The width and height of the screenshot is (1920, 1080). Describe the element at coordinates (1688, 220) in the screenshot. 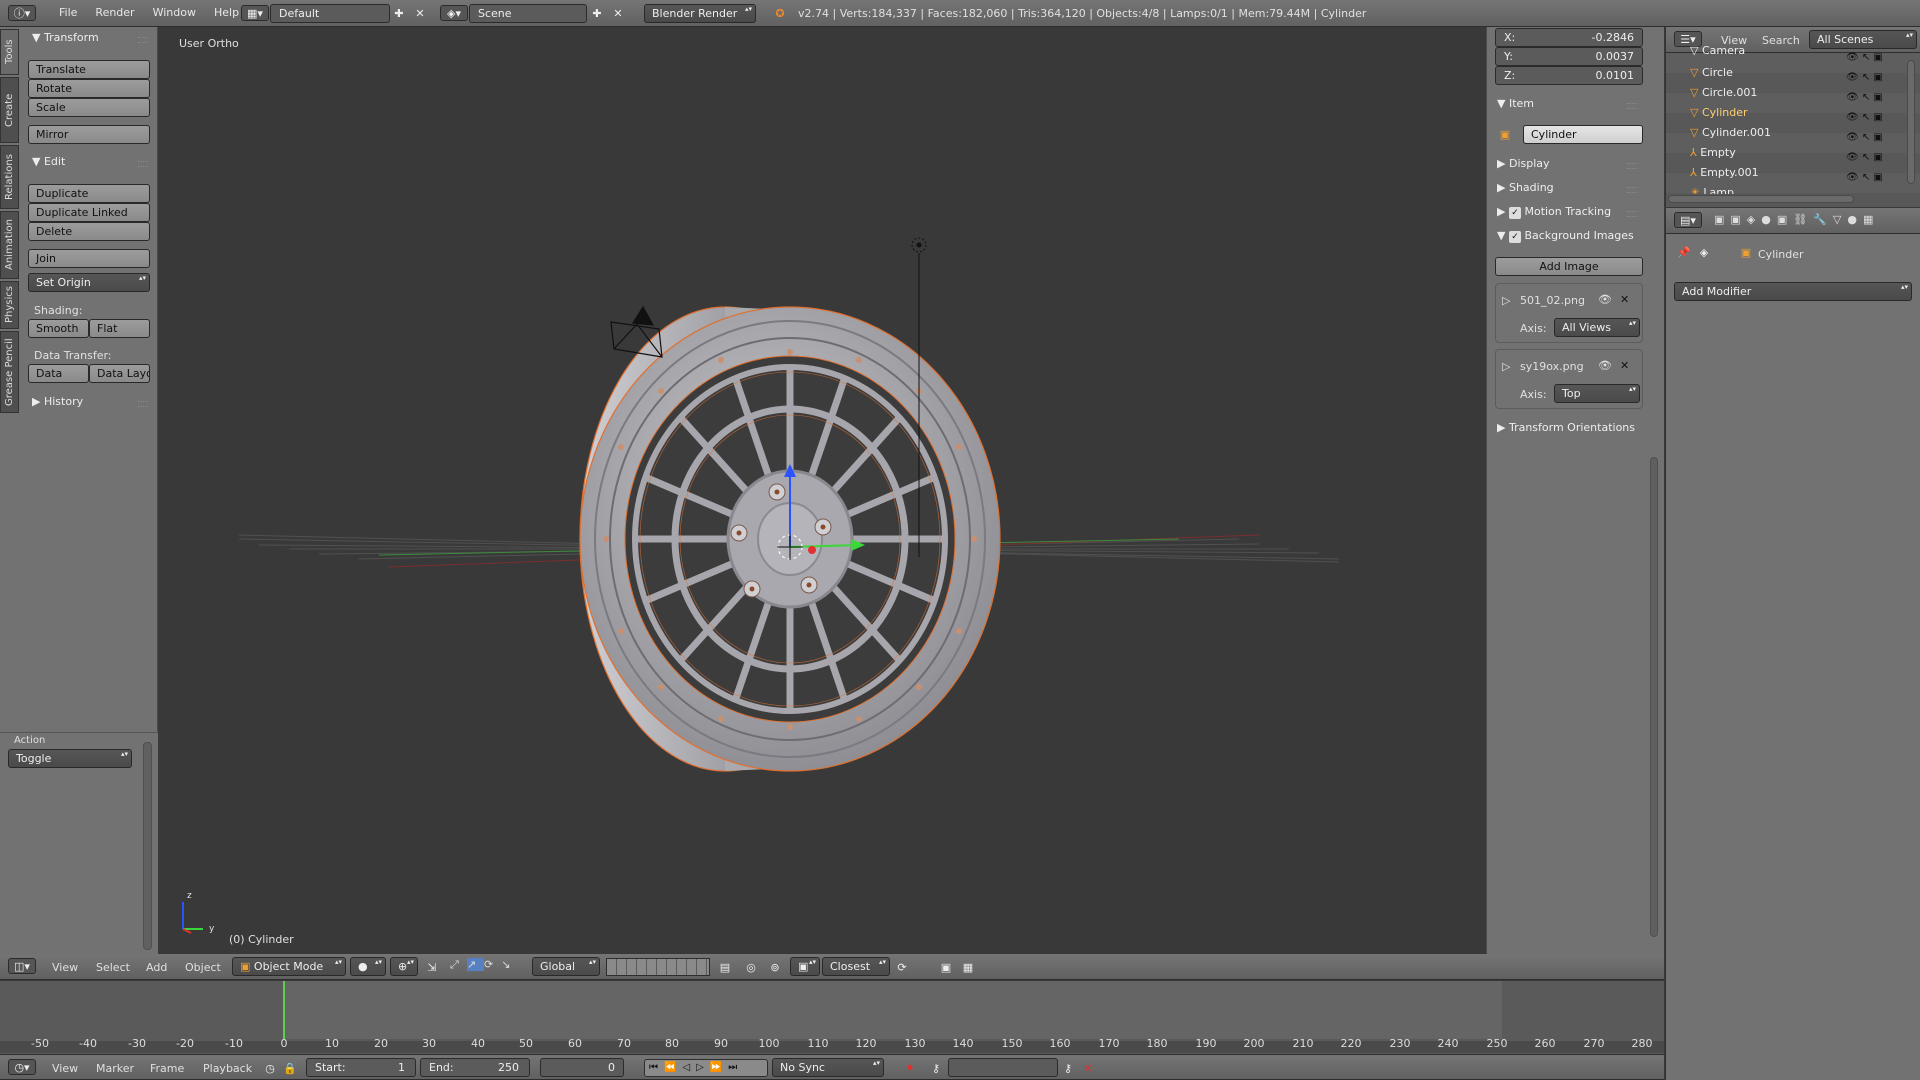

I see `properties-editor-icon: ▤▾` at that location.